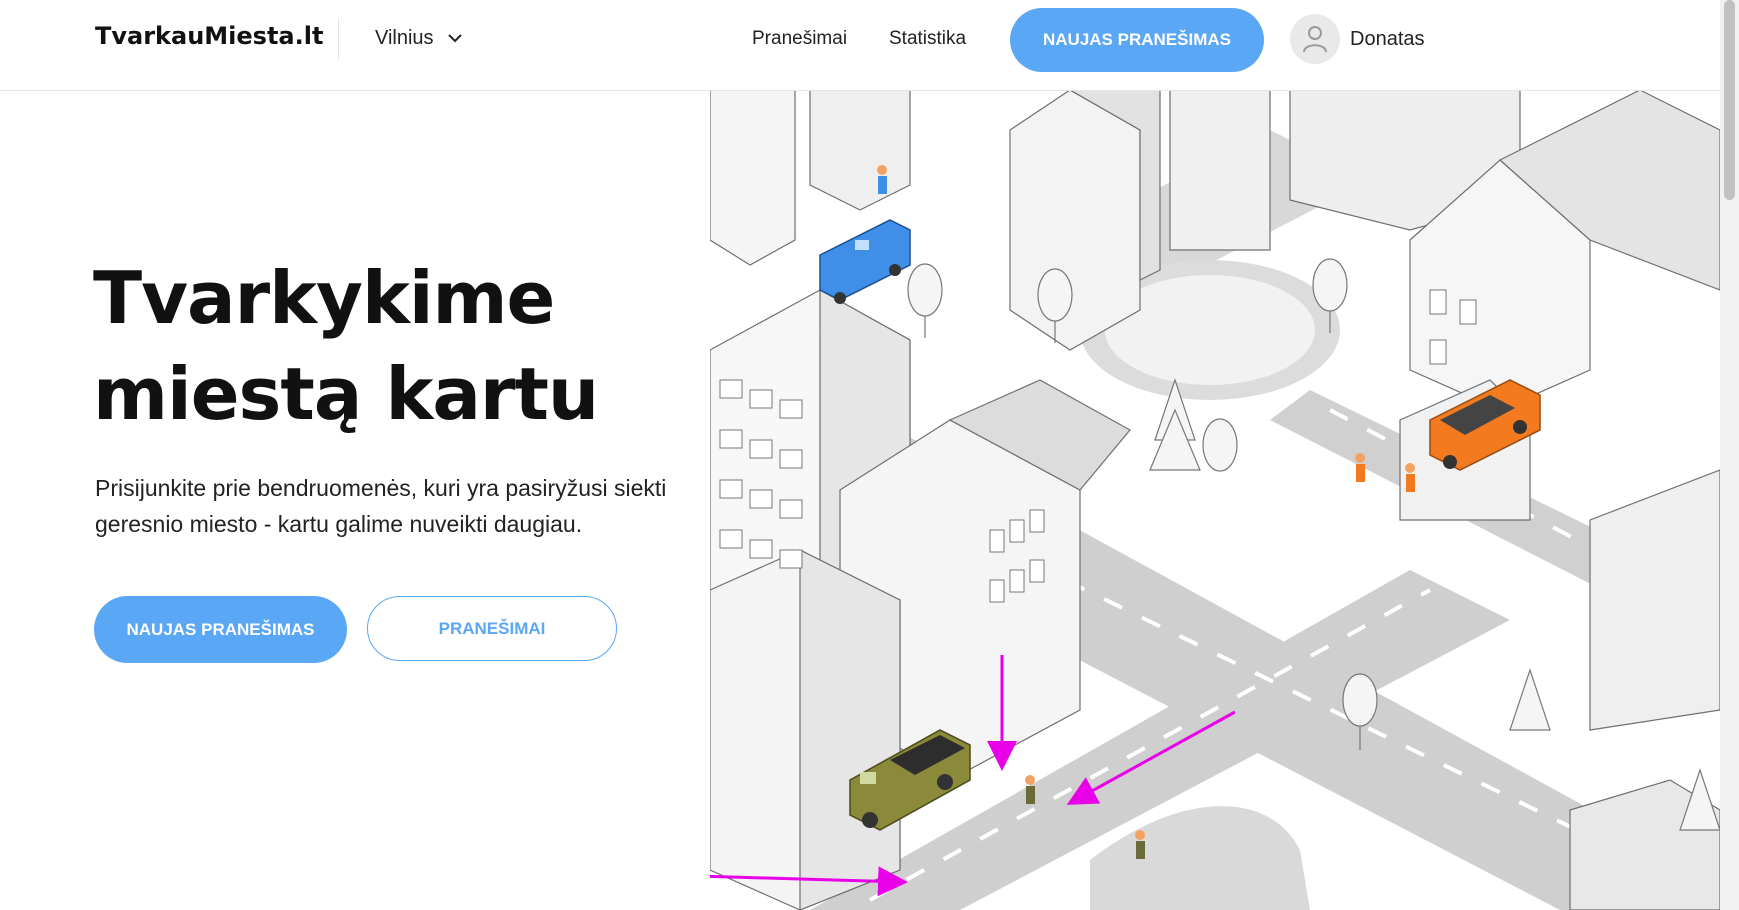 The image size is (1739, 910). I want to click on city-selector-label: Vilnius, so click(404, 38).